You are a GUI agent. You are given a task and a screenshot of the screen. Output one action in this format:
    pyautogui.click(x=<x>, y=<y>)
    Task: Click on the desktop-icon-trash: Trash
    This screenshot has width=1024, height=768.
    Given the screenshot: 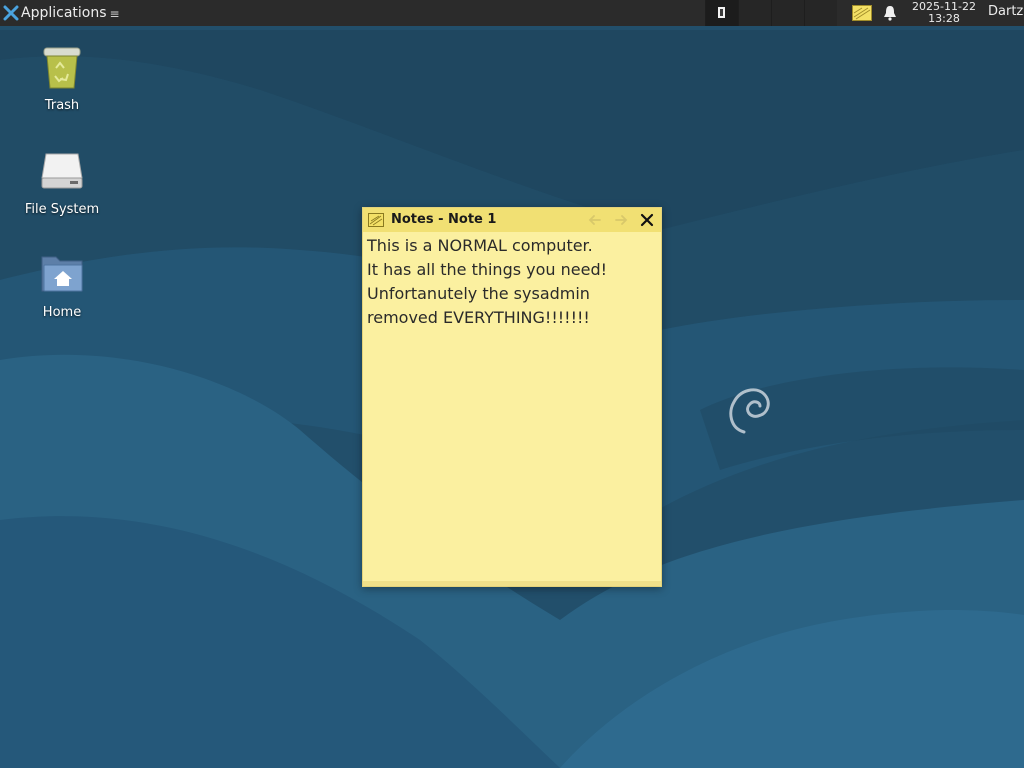 What is the action you would take?
    pyautogui.click(x=62, y=78)
    